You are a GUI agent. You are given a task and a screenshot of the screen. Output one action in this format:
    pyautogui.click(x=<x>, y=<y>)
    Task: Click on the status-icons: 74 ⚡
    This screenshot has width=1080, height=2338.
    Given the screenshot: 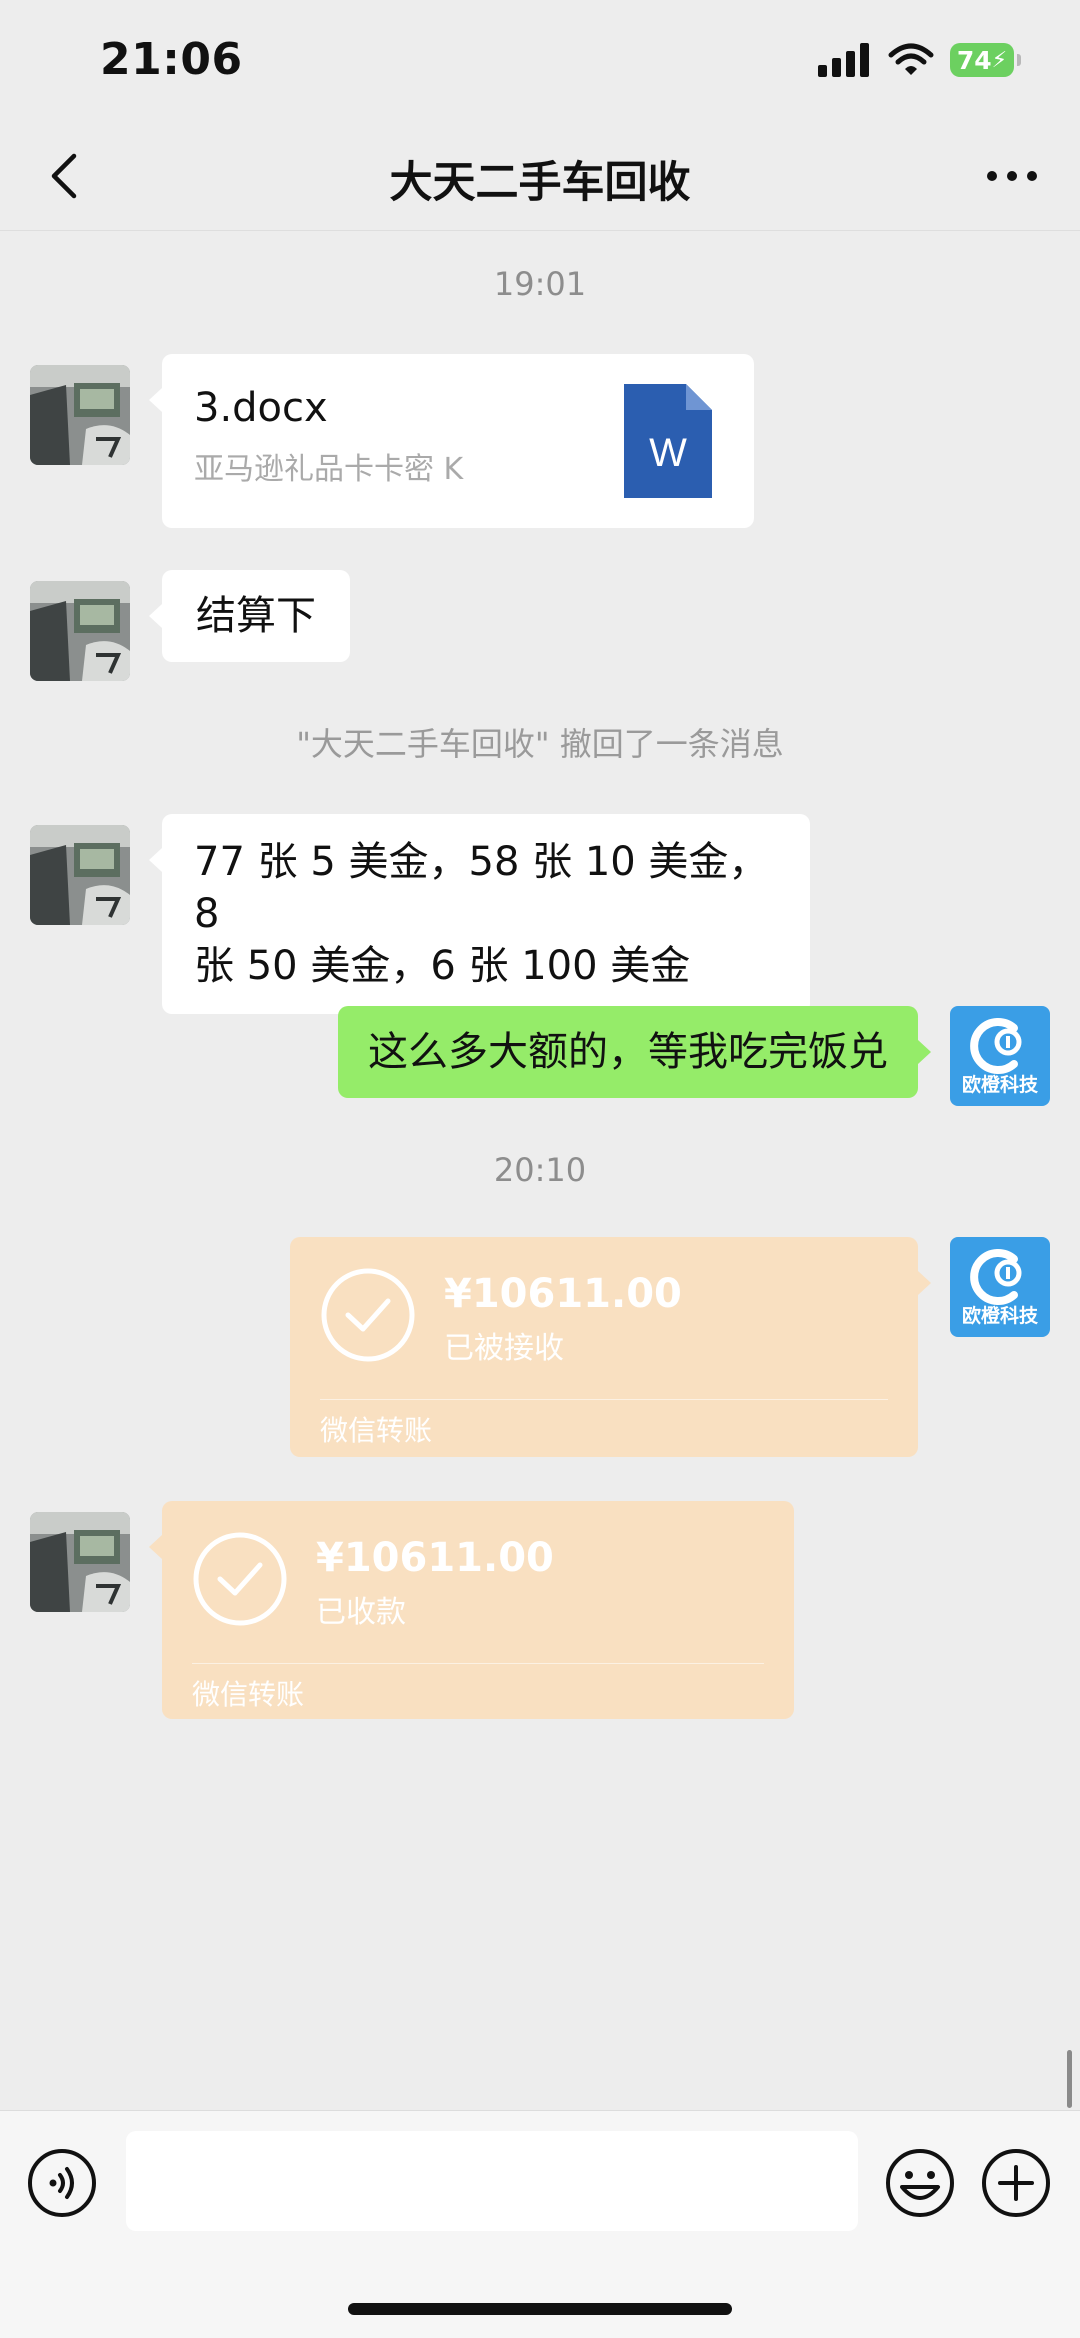 What is the action you would take?
    pyautogui.click(x=919, y=60)
    